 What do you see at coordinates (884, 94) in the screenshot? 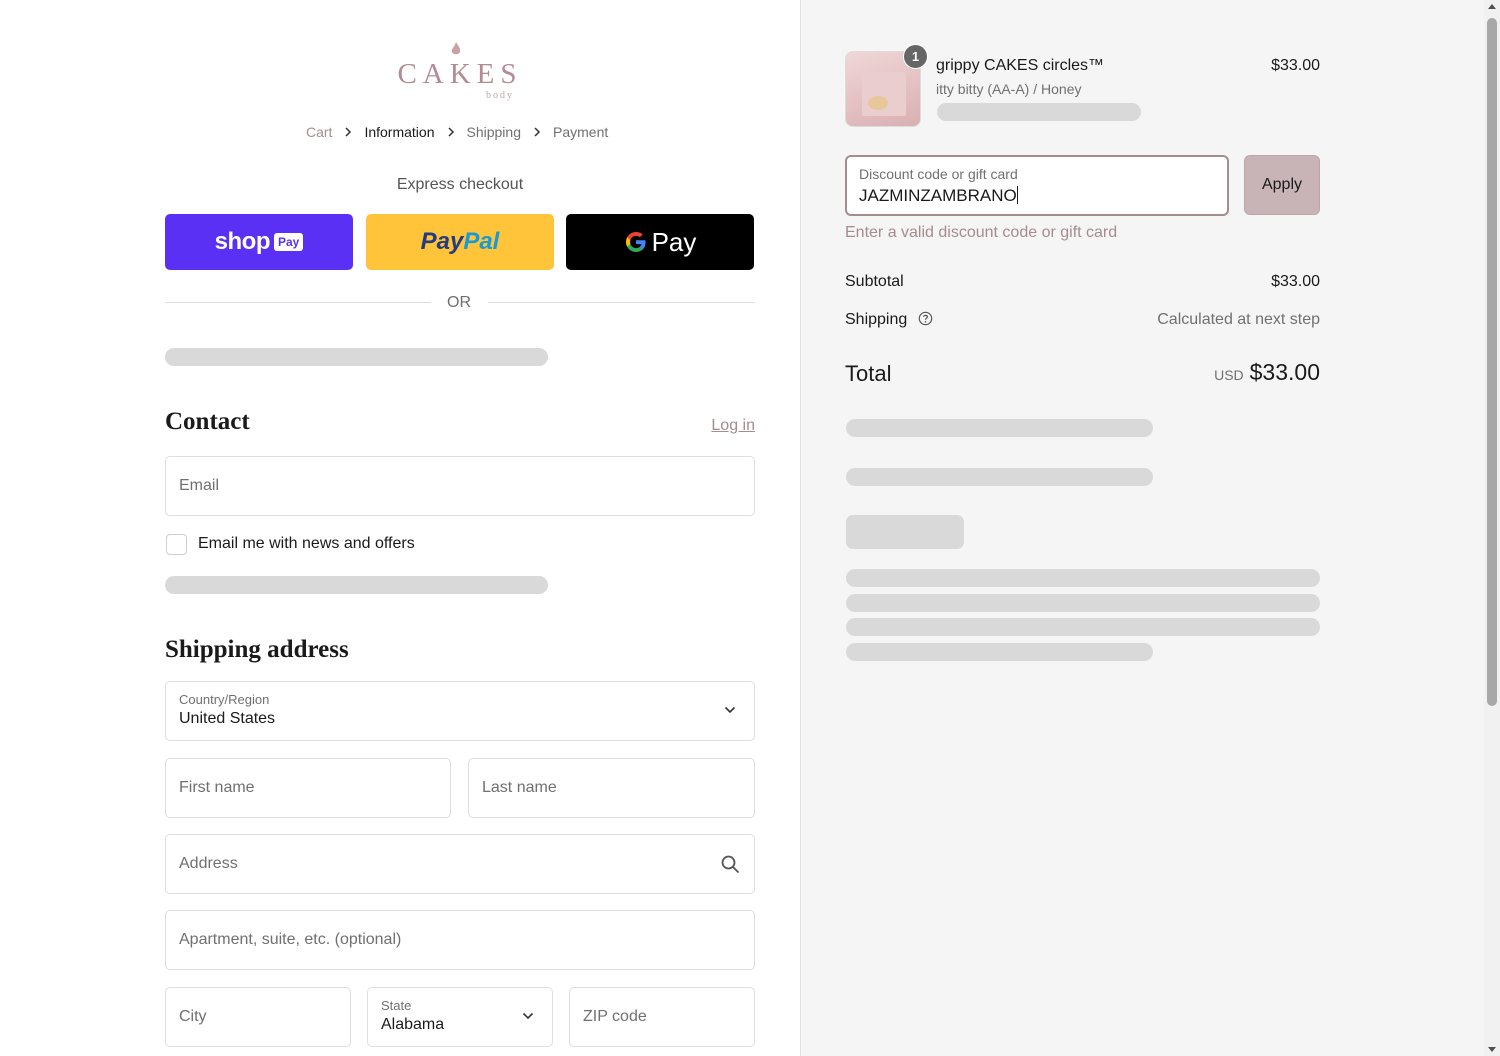
I see `product-image-box` at bounding box center [884, 94].